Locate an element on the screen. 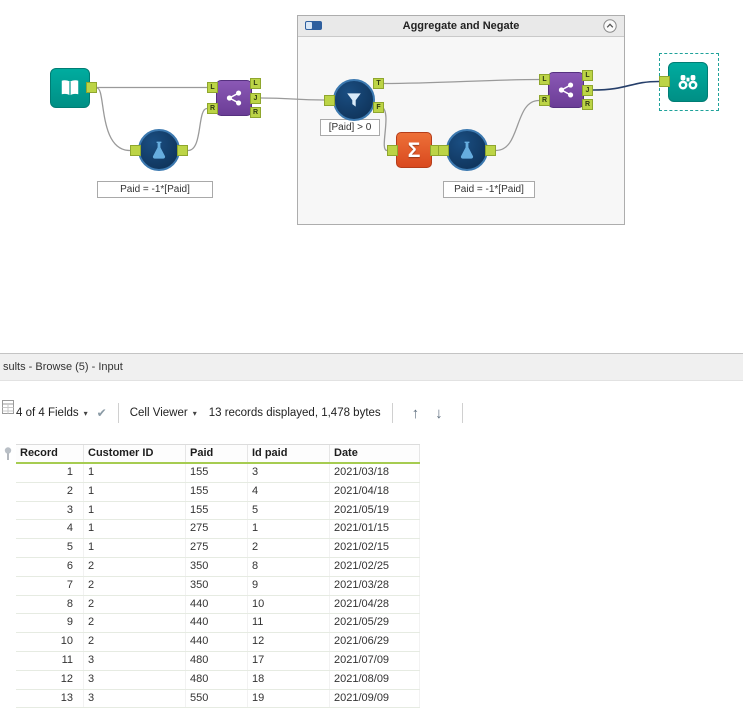 This screenshot has width=743, height=716. table-cell: 2021/05/19 is located at coordinates (375, 510).